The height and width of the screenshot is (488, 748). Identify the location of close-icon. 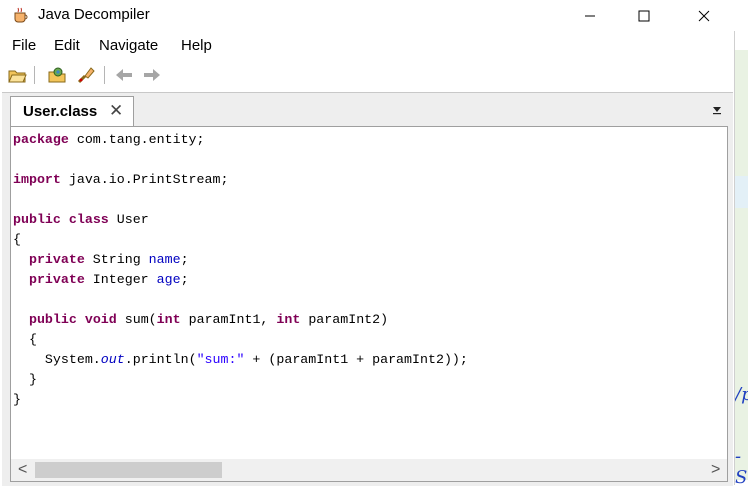
(704, 15).